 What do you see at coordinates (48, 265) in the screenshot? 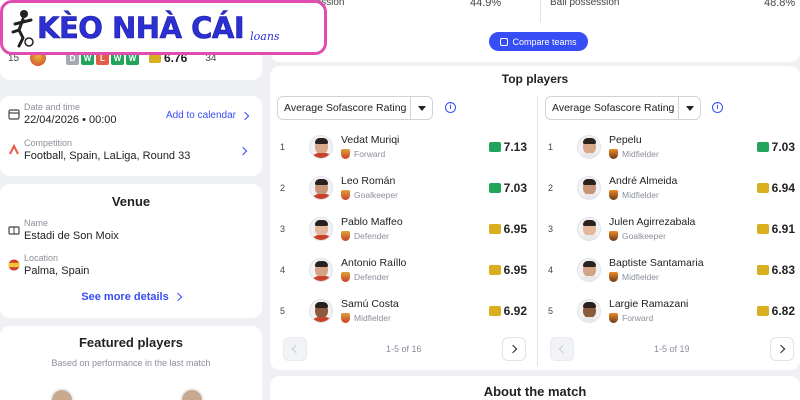
I see `venue-location-item: Location Palma, Spain` at bounding box center [48, 265].